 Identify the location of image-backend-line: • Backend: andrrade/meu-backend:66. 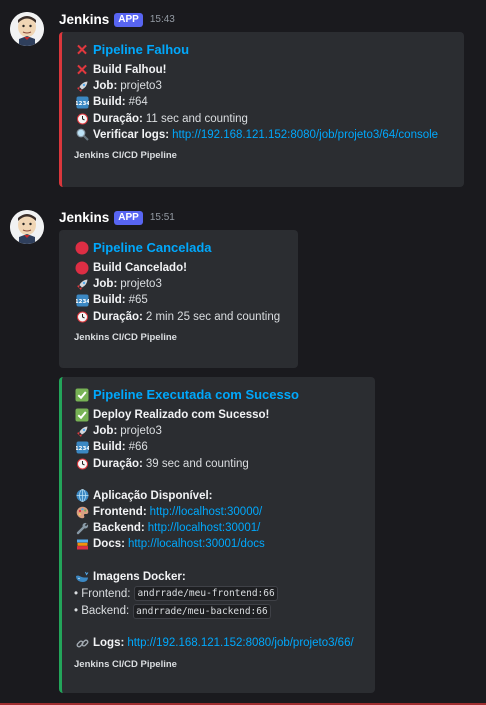
(218, 611).